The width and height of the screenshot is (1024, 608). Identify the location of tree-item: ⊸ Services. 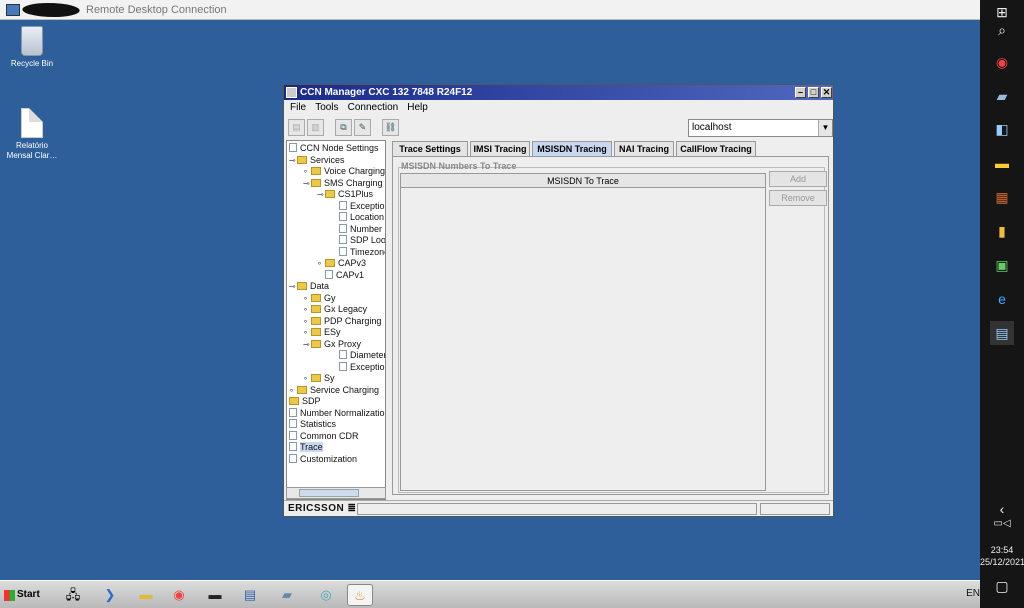
(317, 160).